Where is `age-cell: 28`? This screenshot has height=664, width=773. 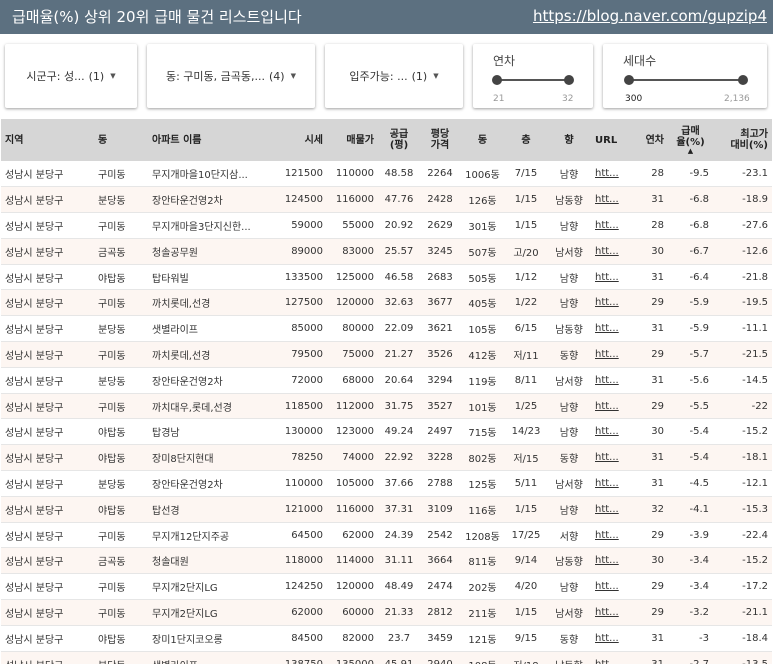
age-cell: 28 is located at coordinates (657, 225).